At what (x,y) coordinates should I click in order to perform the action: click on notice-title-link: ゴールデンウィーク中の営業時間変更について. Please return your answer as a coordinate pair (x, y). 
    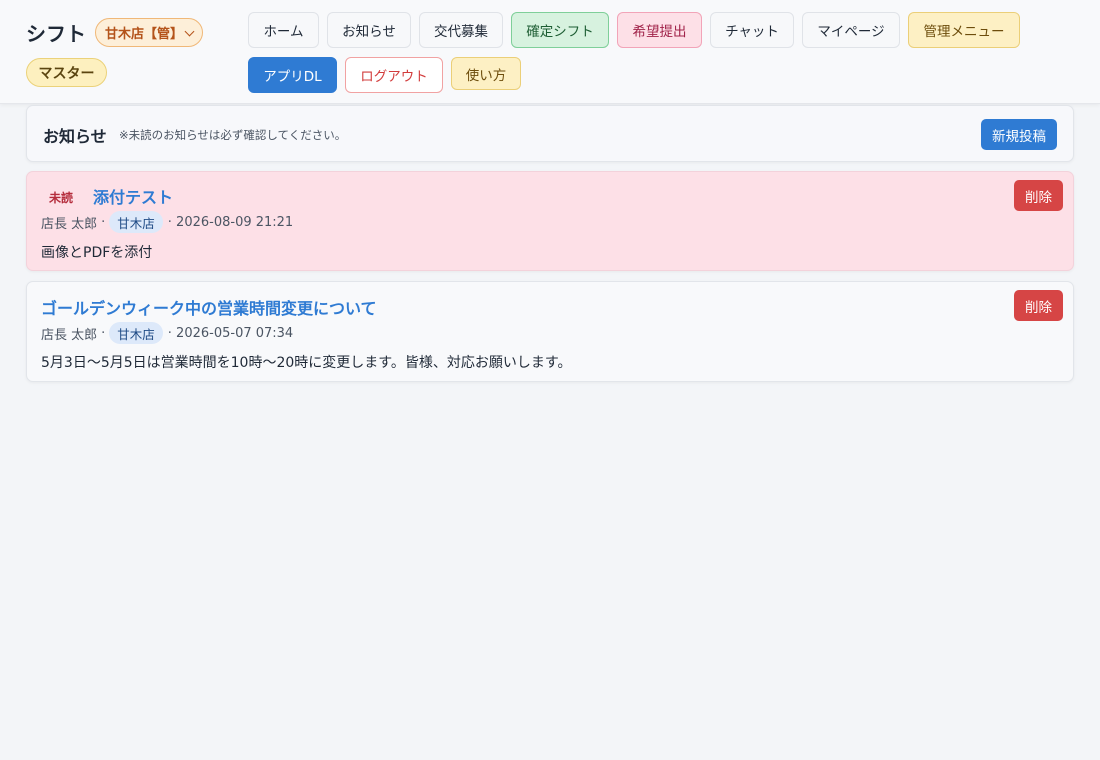
    Looking at the image, I should click on (209, 307).